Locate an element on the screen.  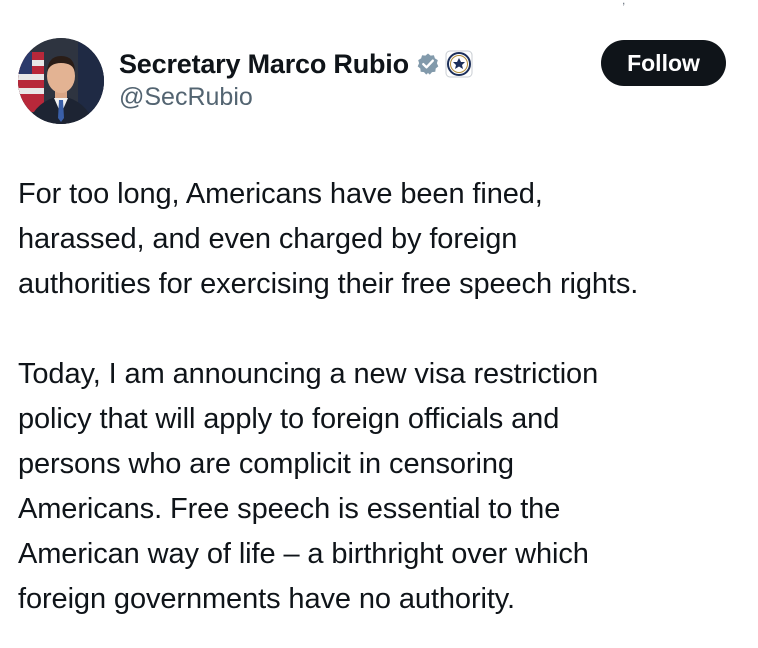
cropped-mark: , is located at coordinates (624, 3).